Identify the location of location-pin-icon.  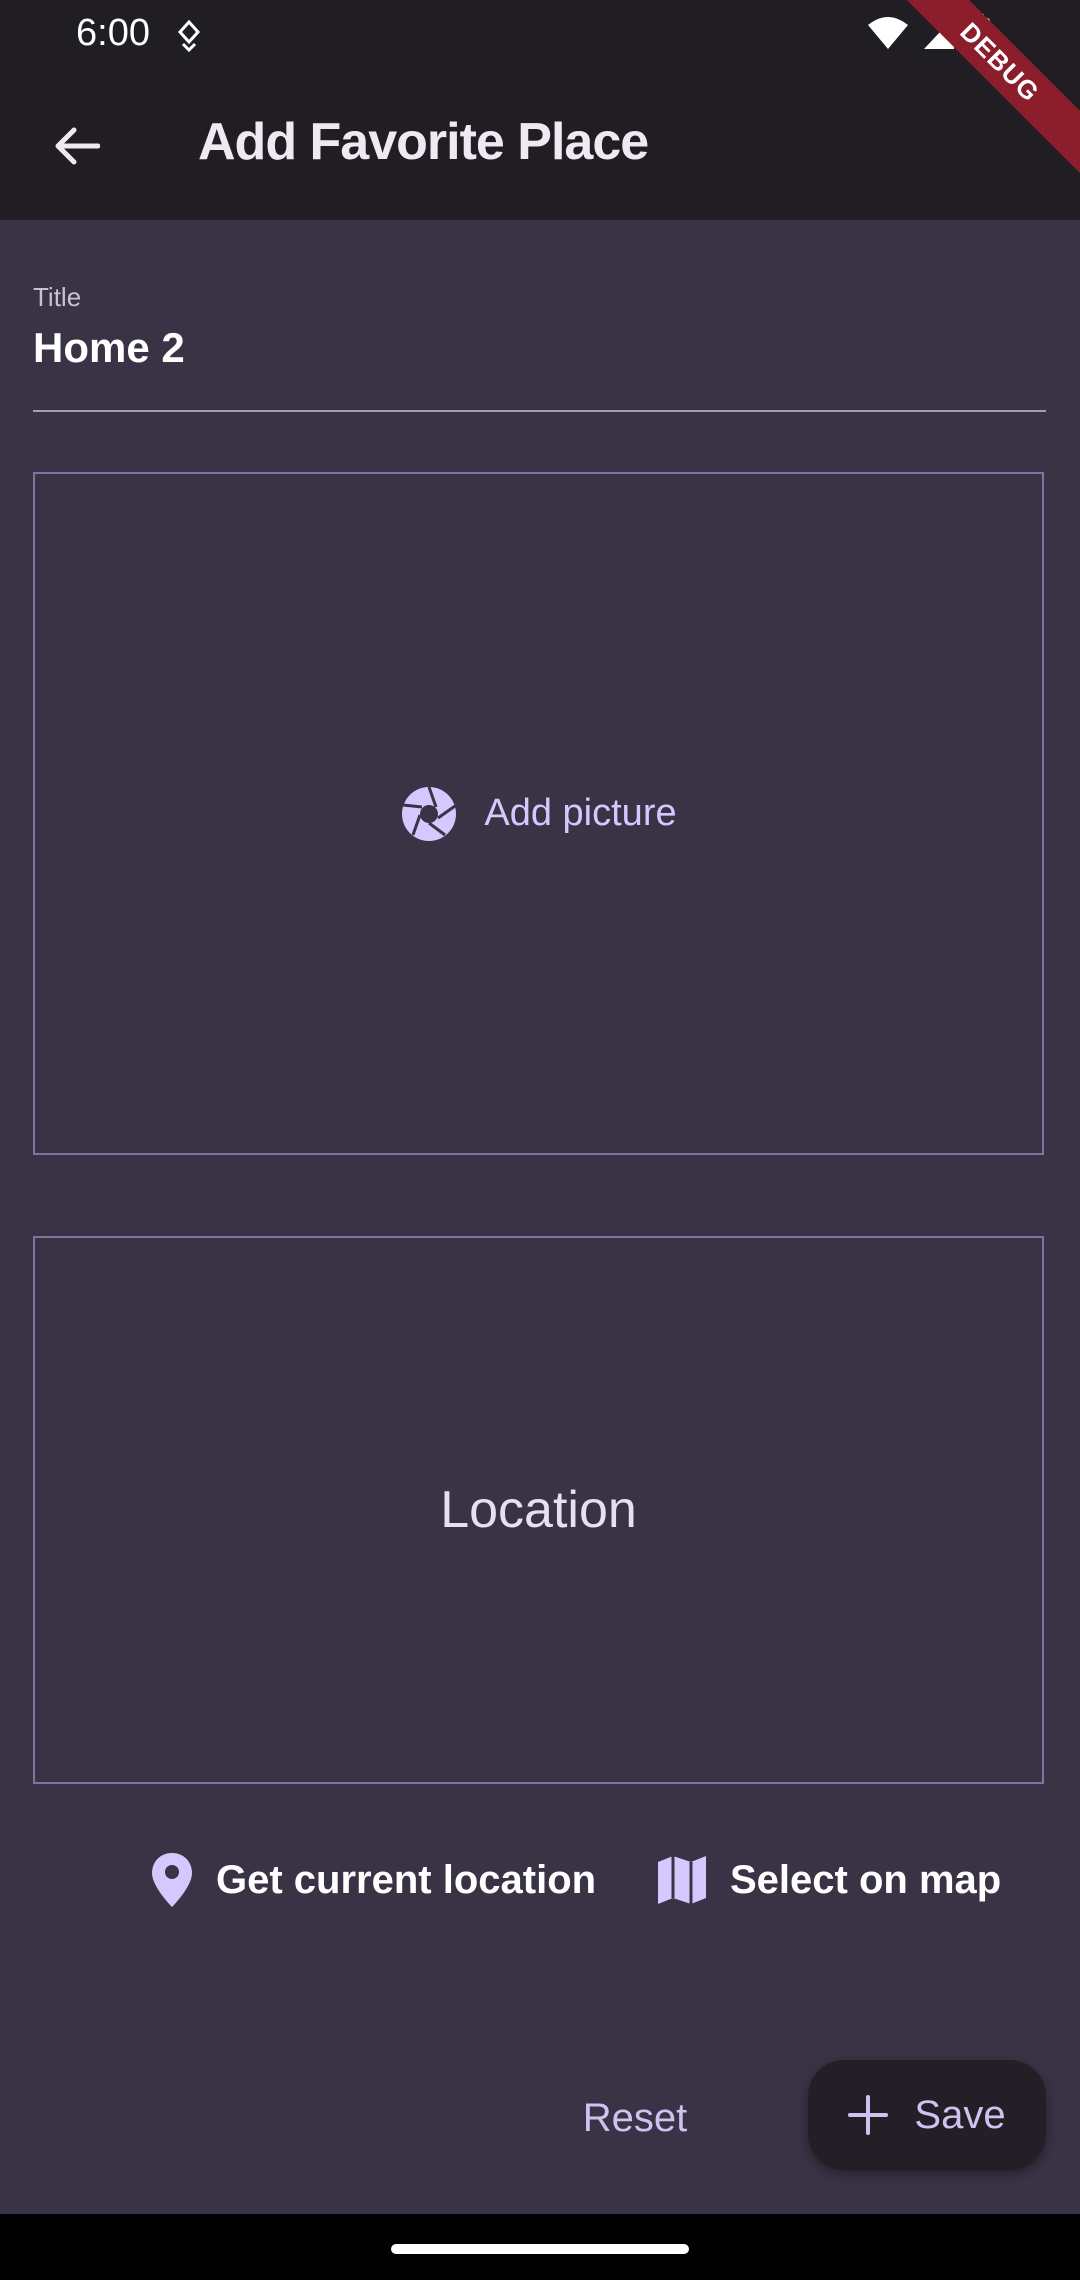
(172, 1880).